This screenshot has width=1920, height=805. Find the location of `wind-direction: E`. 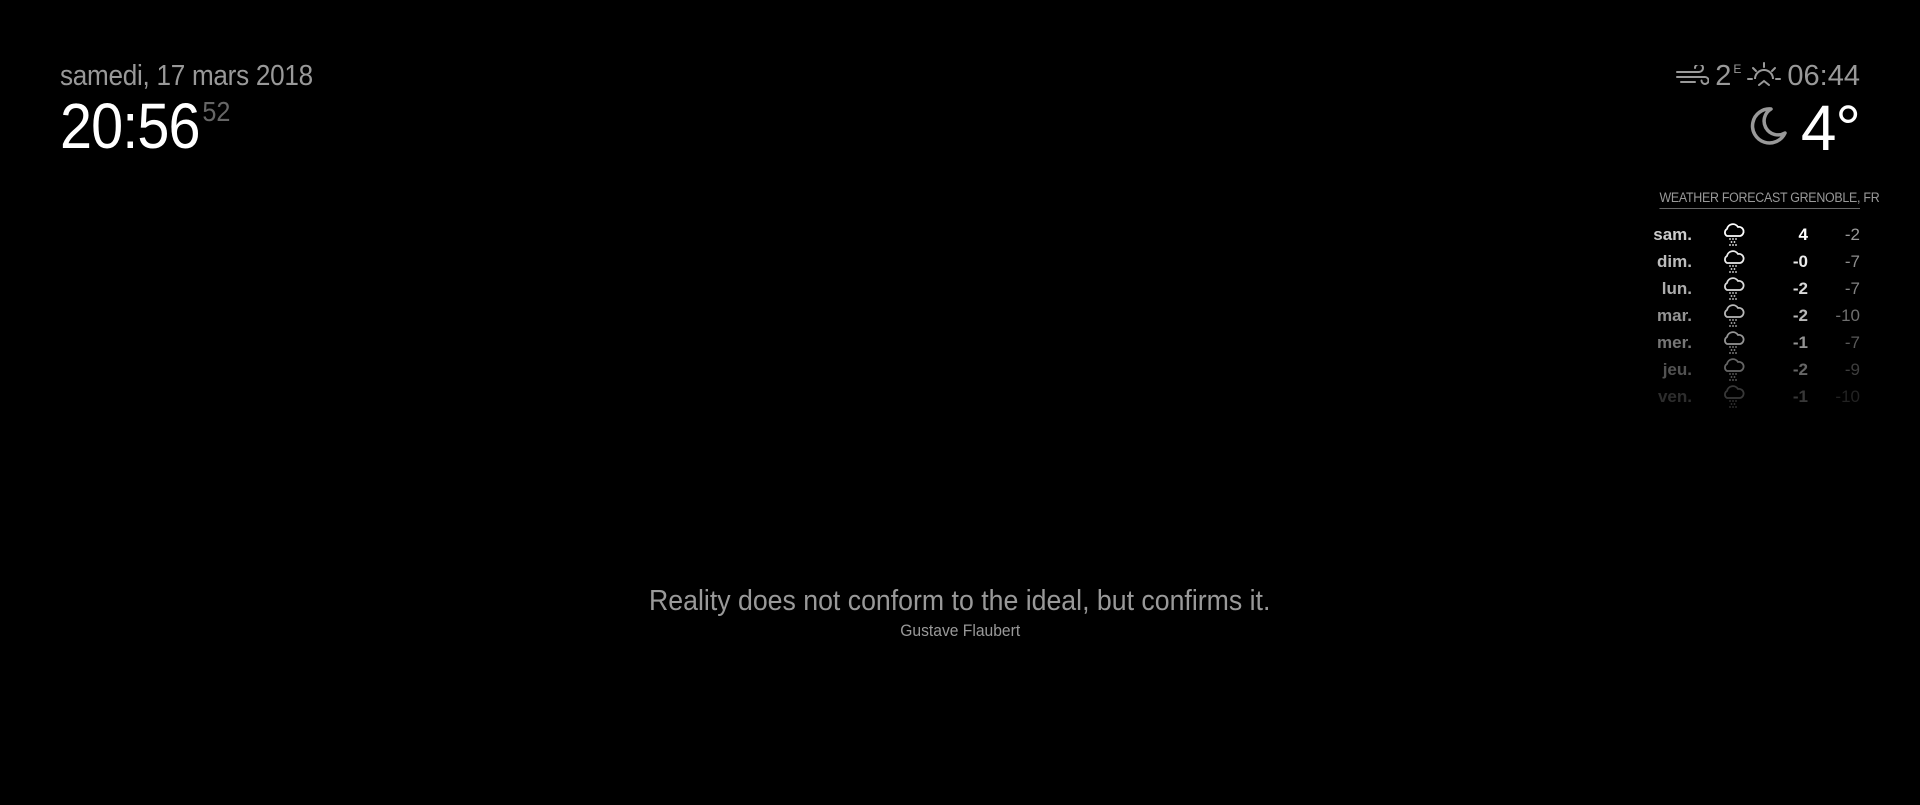

wind-direction: E is located at coordinates (1737, 69).